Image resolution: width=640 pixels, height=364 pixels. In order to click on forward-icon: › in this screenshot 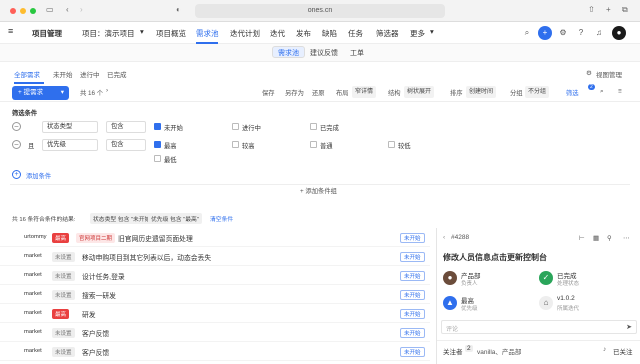, I will do `click(81, 9)`.